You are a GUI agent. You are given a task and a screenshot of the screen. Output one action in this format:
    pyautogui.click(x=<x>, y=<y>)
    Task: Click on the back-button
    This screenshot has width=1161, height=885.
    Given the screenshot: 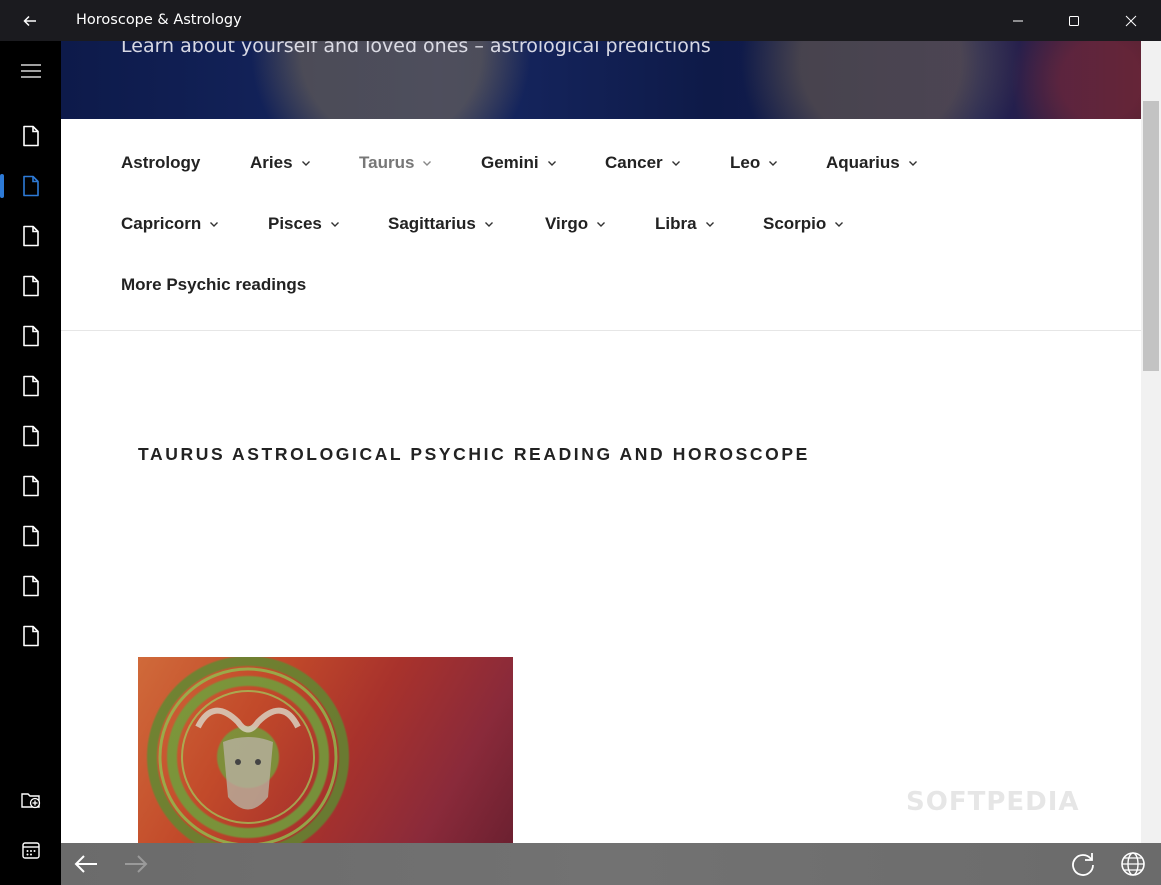 What is the action you would take?
    pyautogui.click(x=30, y=20)
    